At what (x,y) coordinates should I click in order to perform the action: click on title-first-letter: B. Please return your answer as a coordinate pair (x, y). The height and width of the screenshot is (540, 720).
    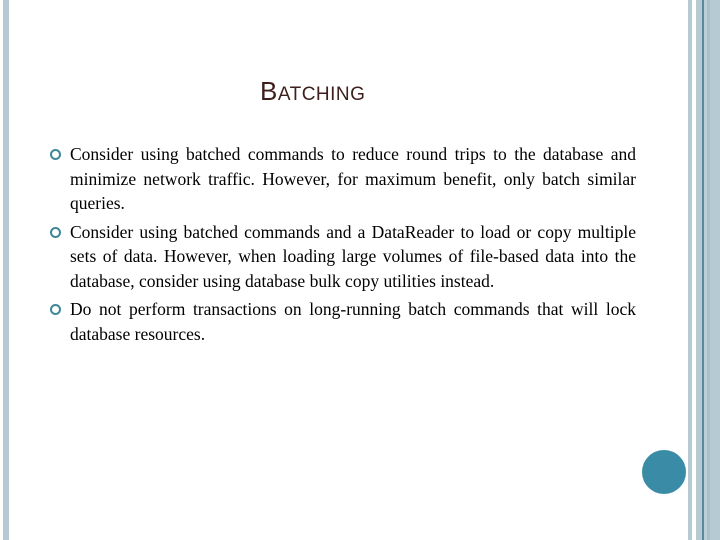
    Looking at the image, I should click on (269, 91).